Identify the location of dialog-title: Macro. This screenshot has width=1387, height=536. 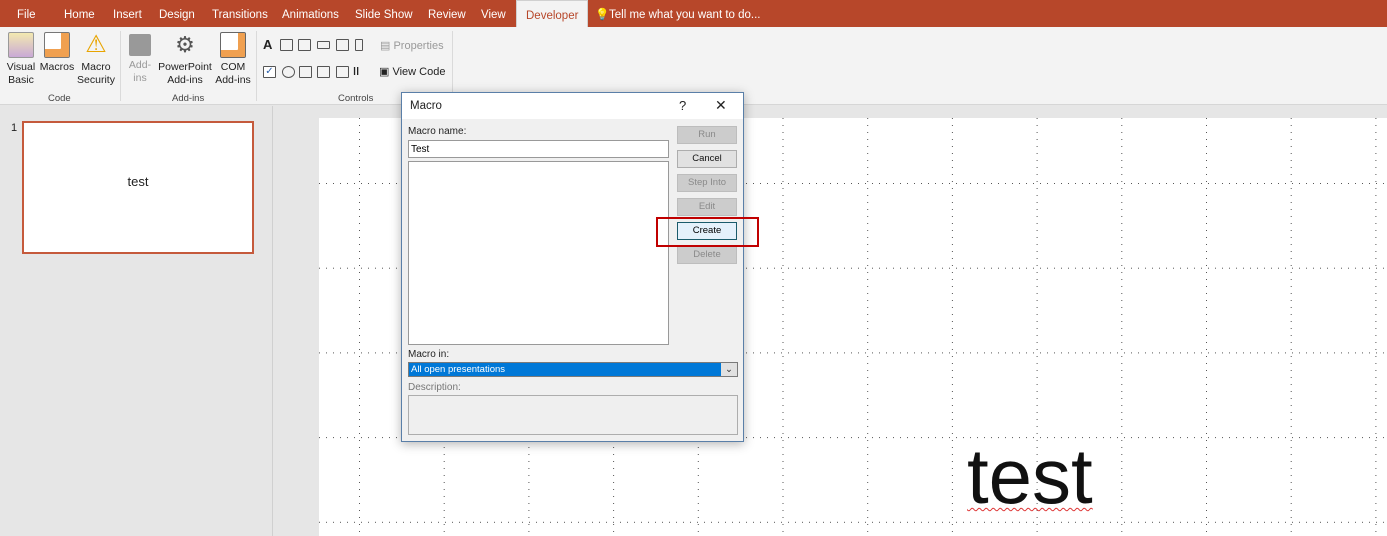
(426, 106).